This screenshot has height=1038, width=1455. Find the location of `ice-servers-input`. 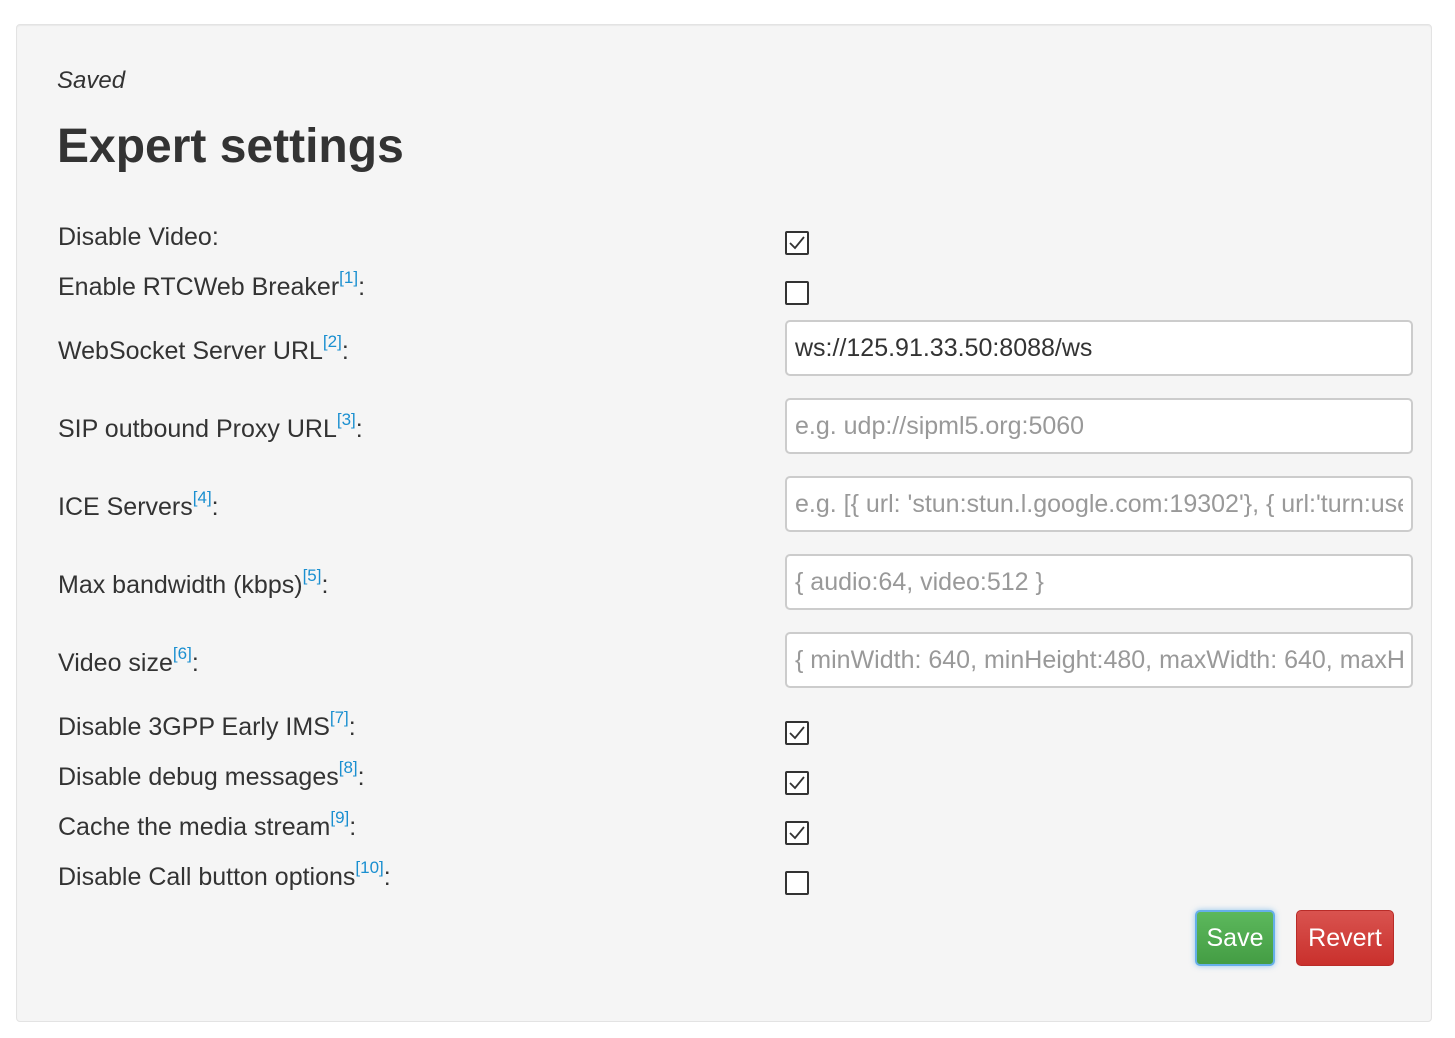

ice-servers-input is located at coordinates (1099, 504).